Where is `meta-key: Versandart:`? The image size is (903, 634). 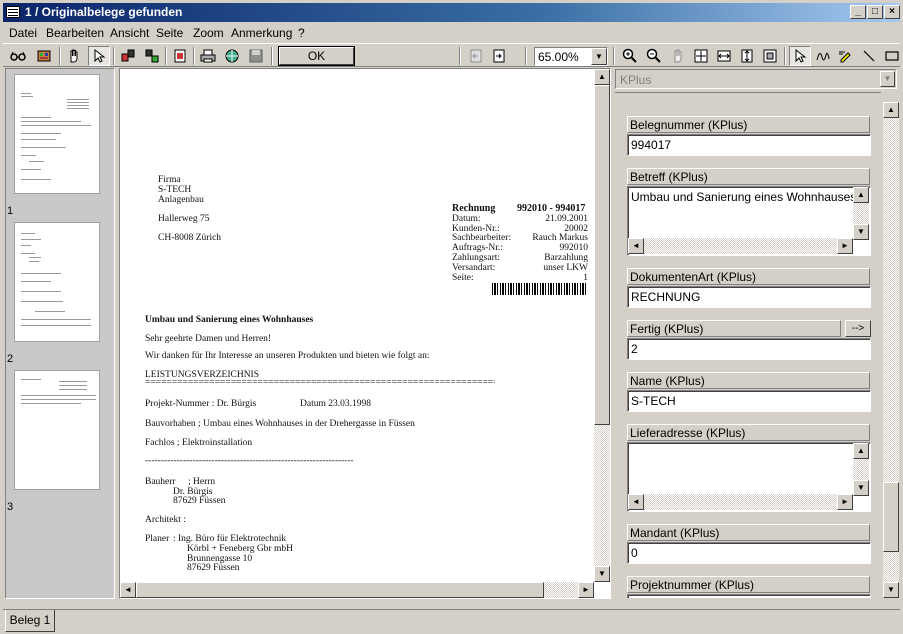
meta-key: Versandart: is located at coordinates (474, 268).